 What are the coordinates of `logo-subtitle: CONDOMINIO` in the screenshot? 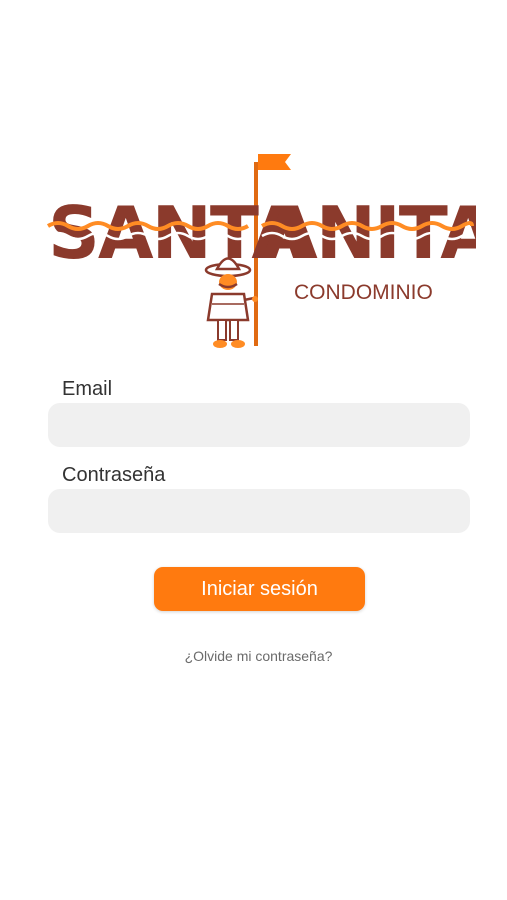 It's located at (363, 292).